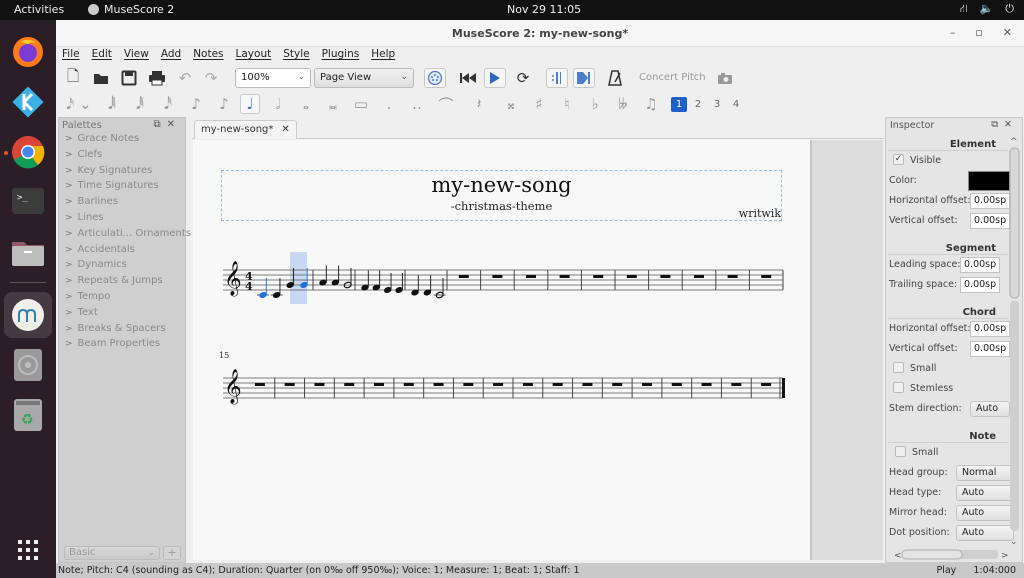 This screenshot has width=1024, height=578. I want to click on duration-half-icon: 𝅗𝅥, so click(278, 104).